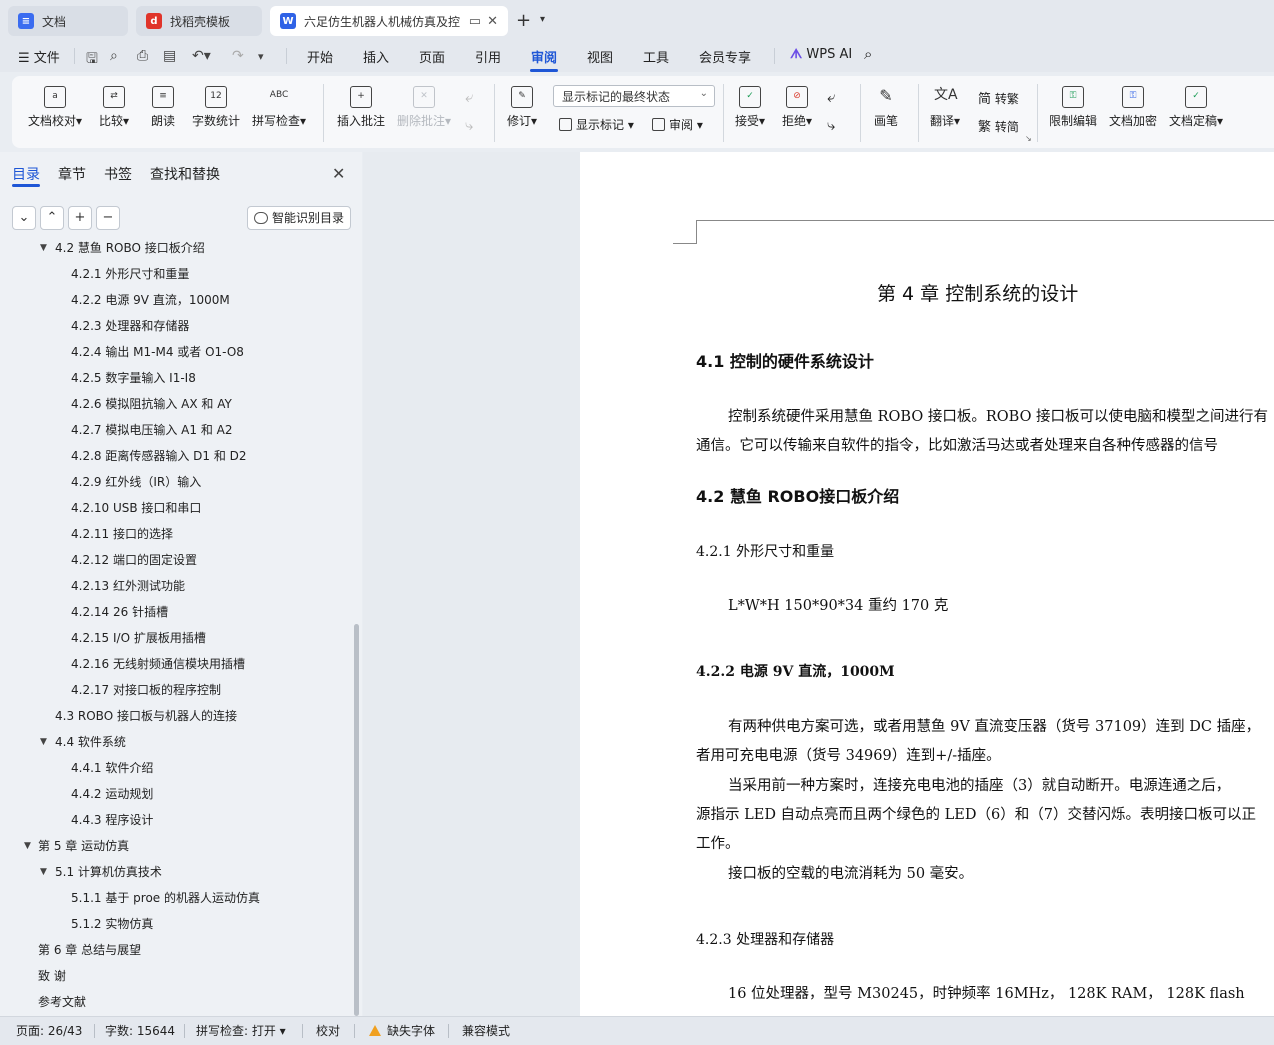 This screenshot has width=1274, height=1045. What do you see at coordinates (52, 218) in the screenshot?
I see `collapse-up-button: ⌃` at bounding box center [52, 218].